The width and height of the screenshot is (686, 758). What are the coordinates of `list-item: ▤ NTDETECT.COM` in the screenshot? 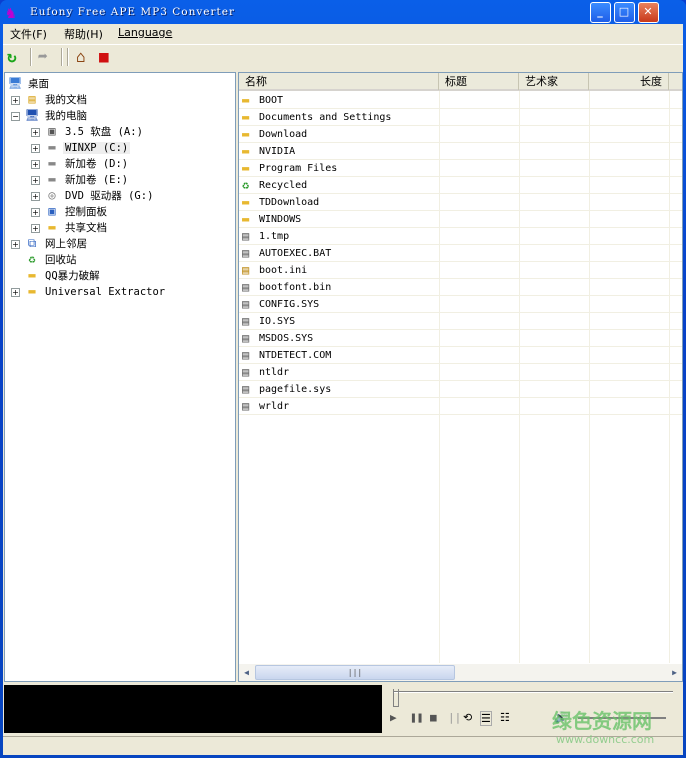 It's located at (460, 355).